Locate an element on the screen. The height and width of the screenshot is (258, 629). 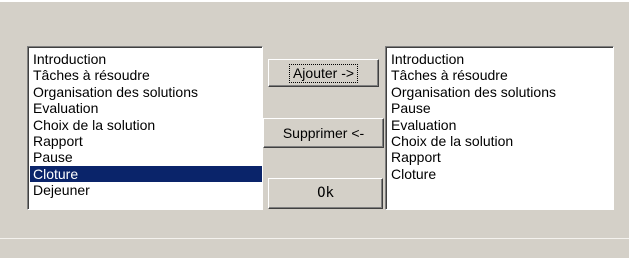
add-button-label: Ajouter -> is located at coordinates (323, 73).